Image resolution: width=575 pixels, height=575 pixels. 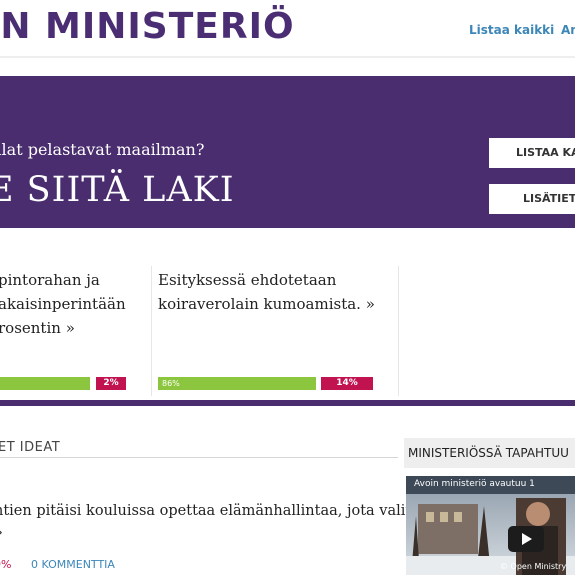 I want to click on yes-vote-bar: 86%, so click(x=237, y=383).